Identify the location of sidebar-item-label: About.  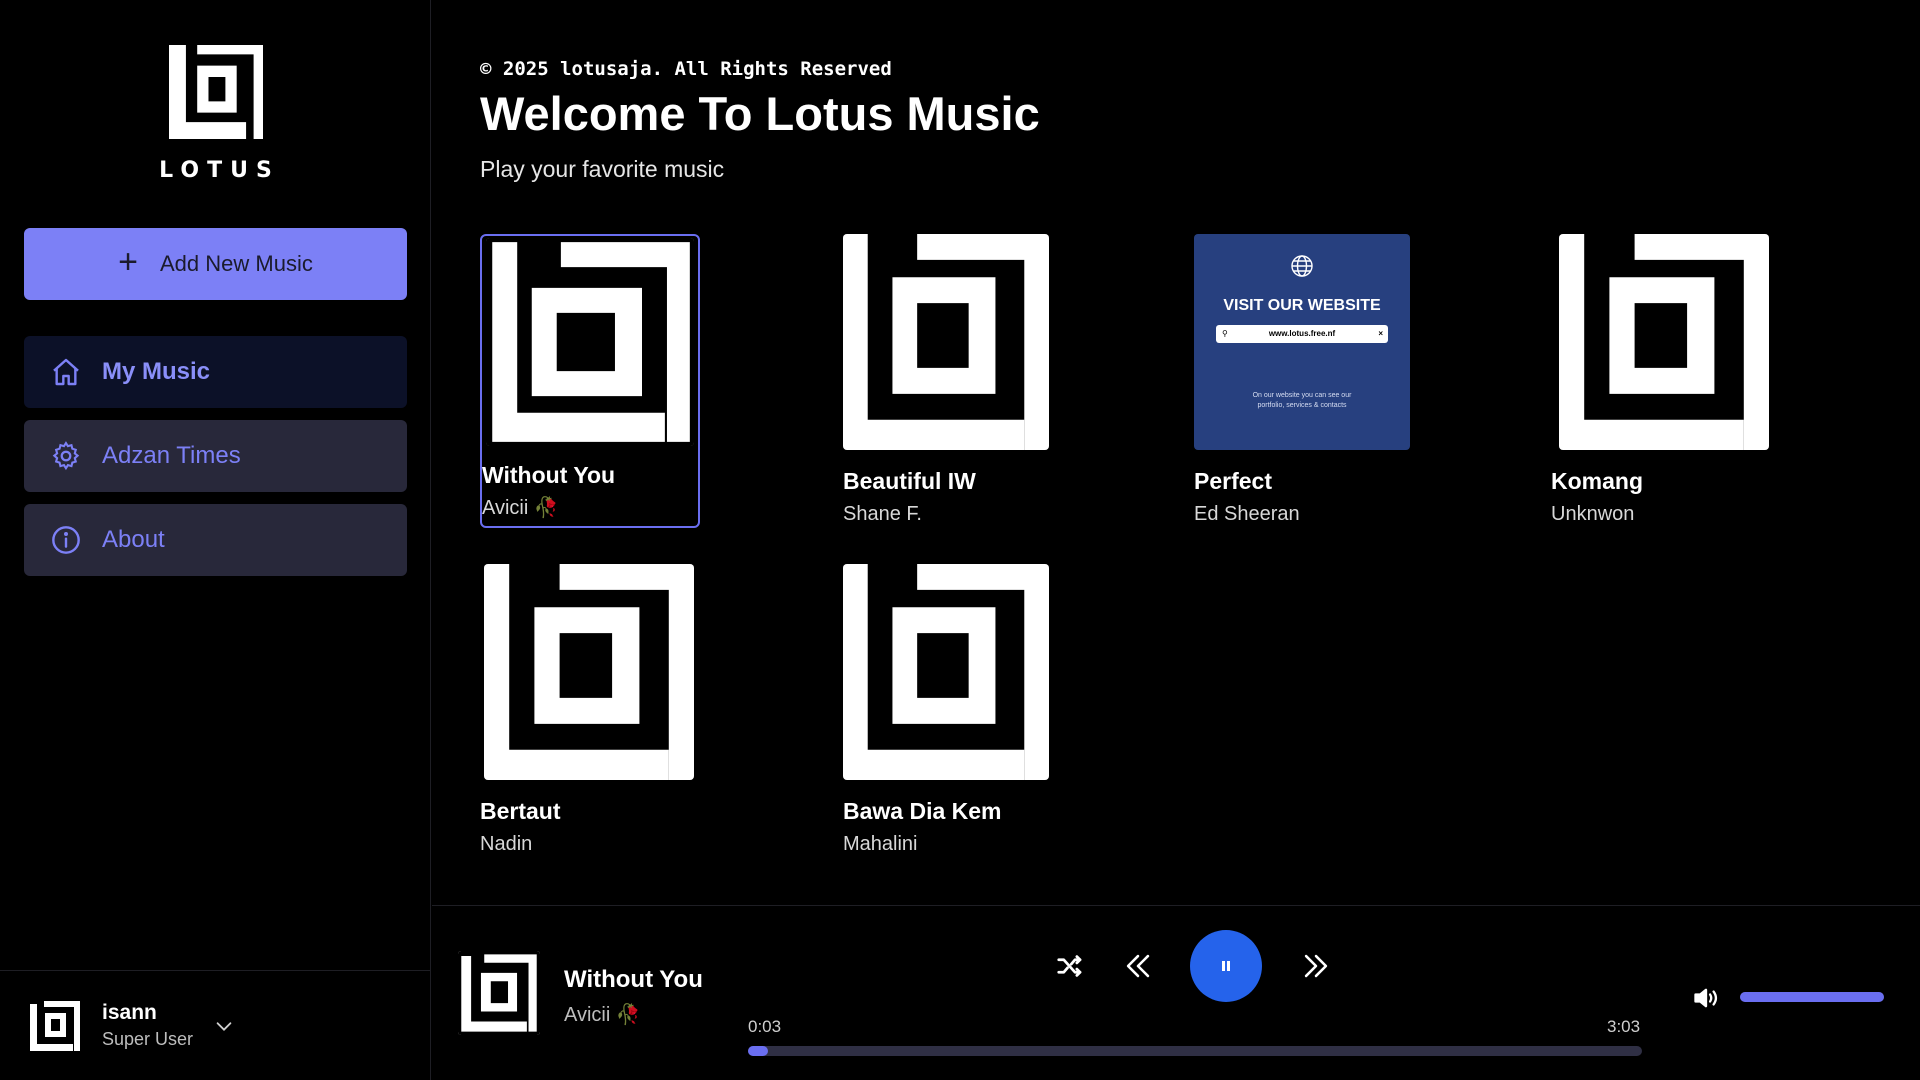
(133, 539).